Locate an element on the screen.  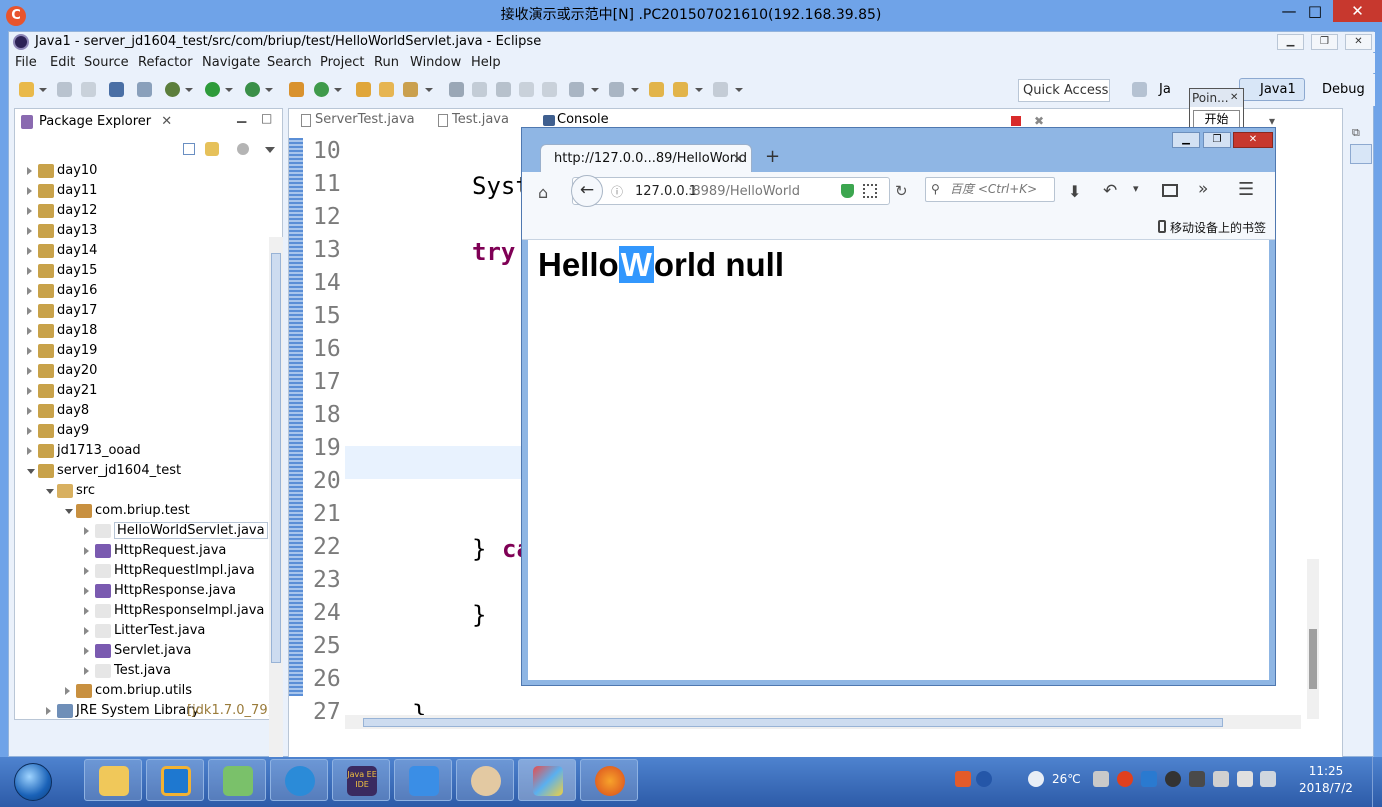
menu-help: Help is located at coordinates (486, 62).